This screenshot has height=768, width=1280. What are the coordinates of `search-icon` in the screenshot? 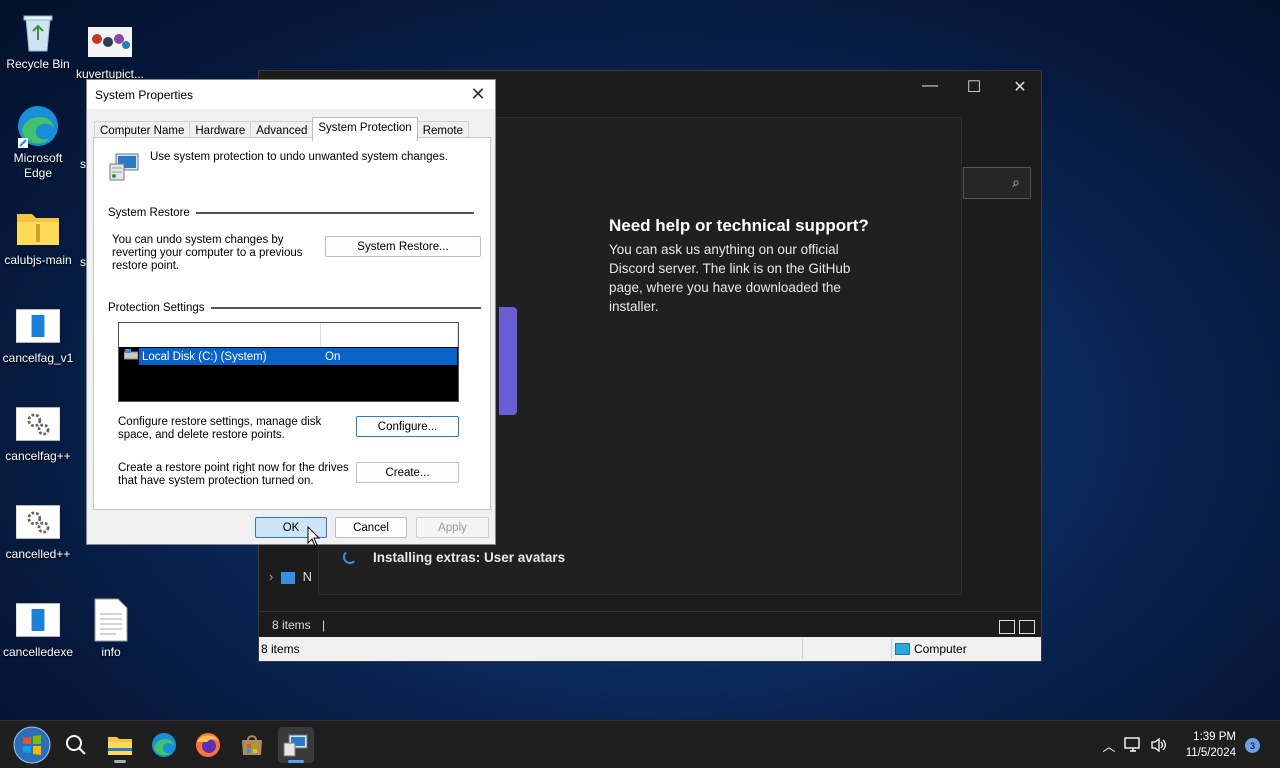 It's located at (76, 745).